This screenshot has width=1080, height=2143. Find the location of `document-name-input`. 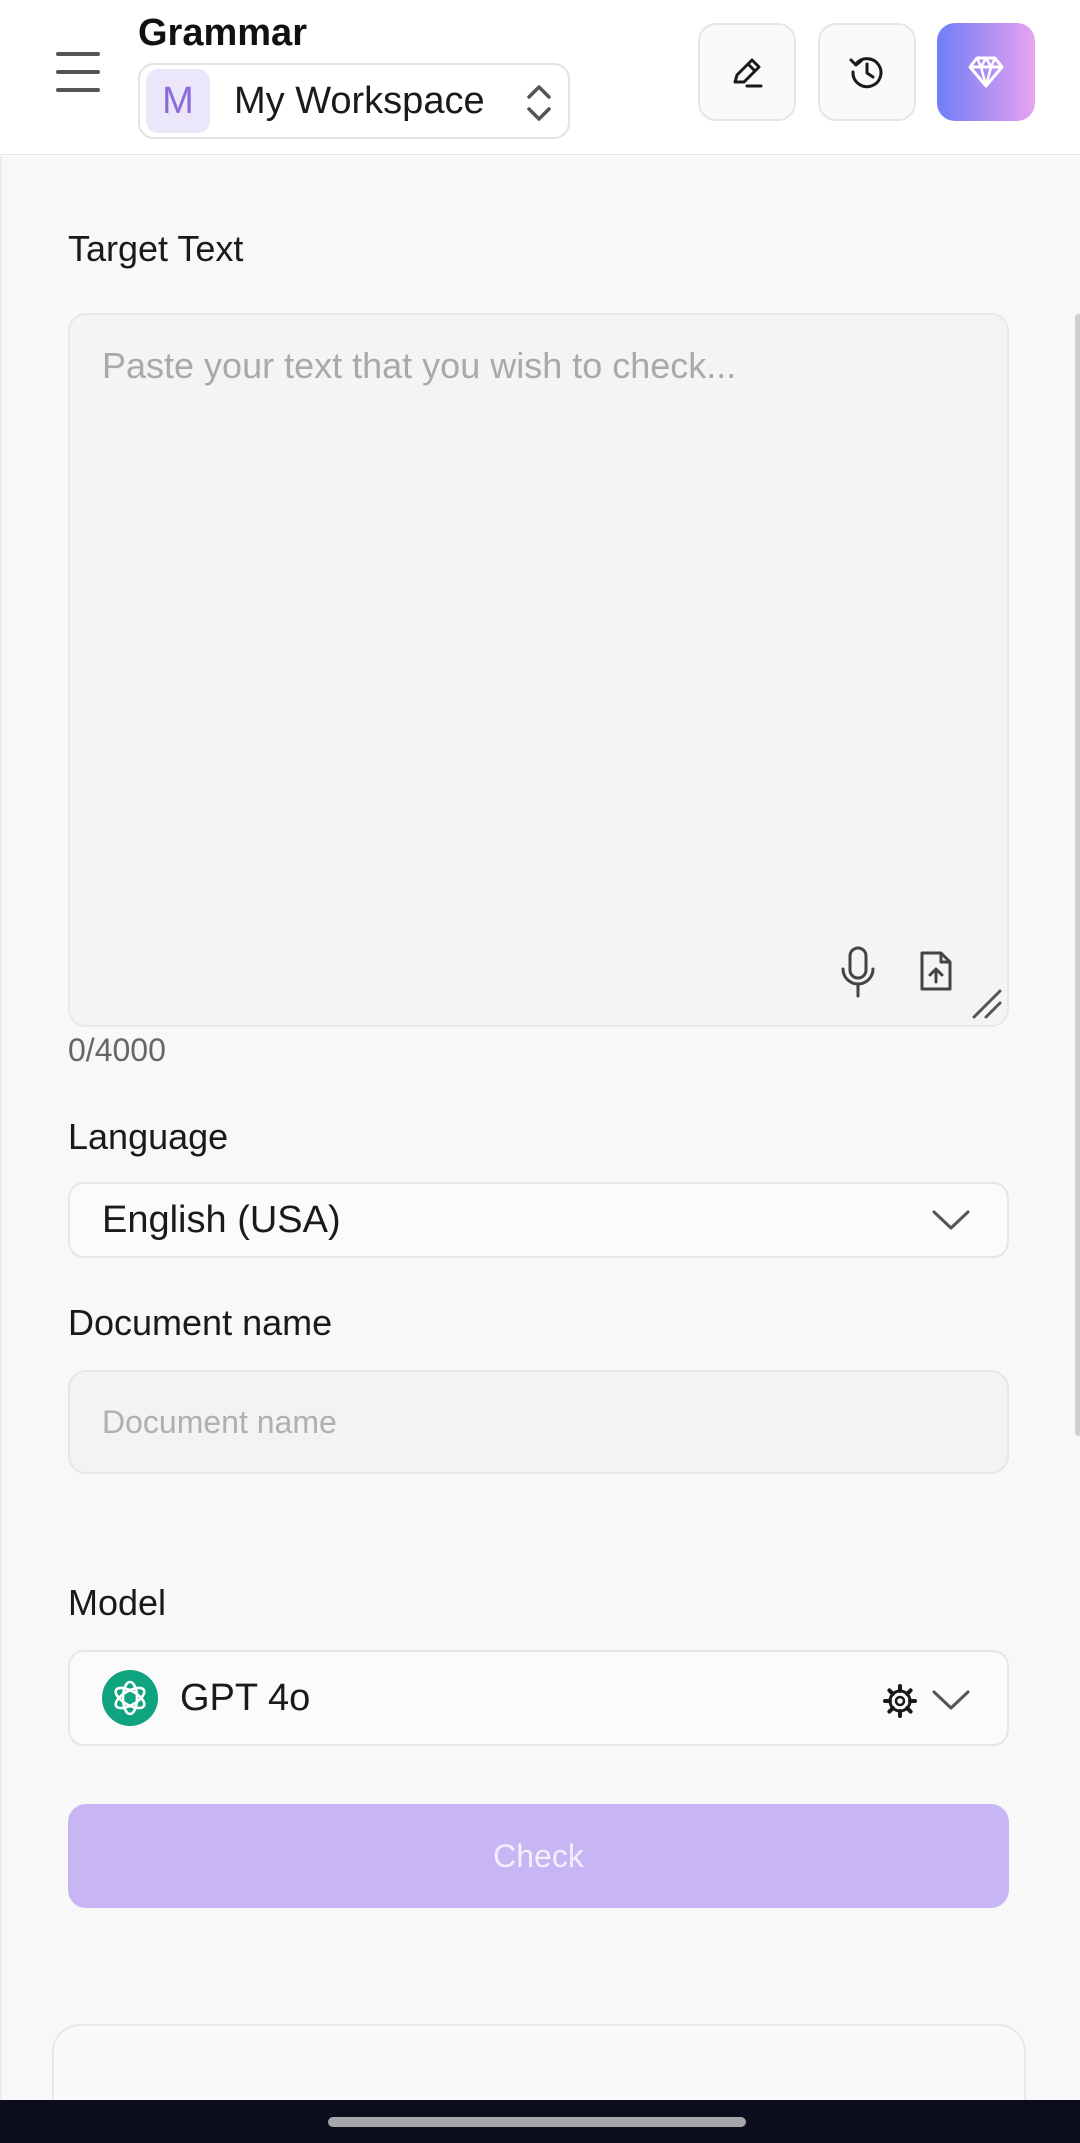

document-name-input is located at coordinates (538, 1422).